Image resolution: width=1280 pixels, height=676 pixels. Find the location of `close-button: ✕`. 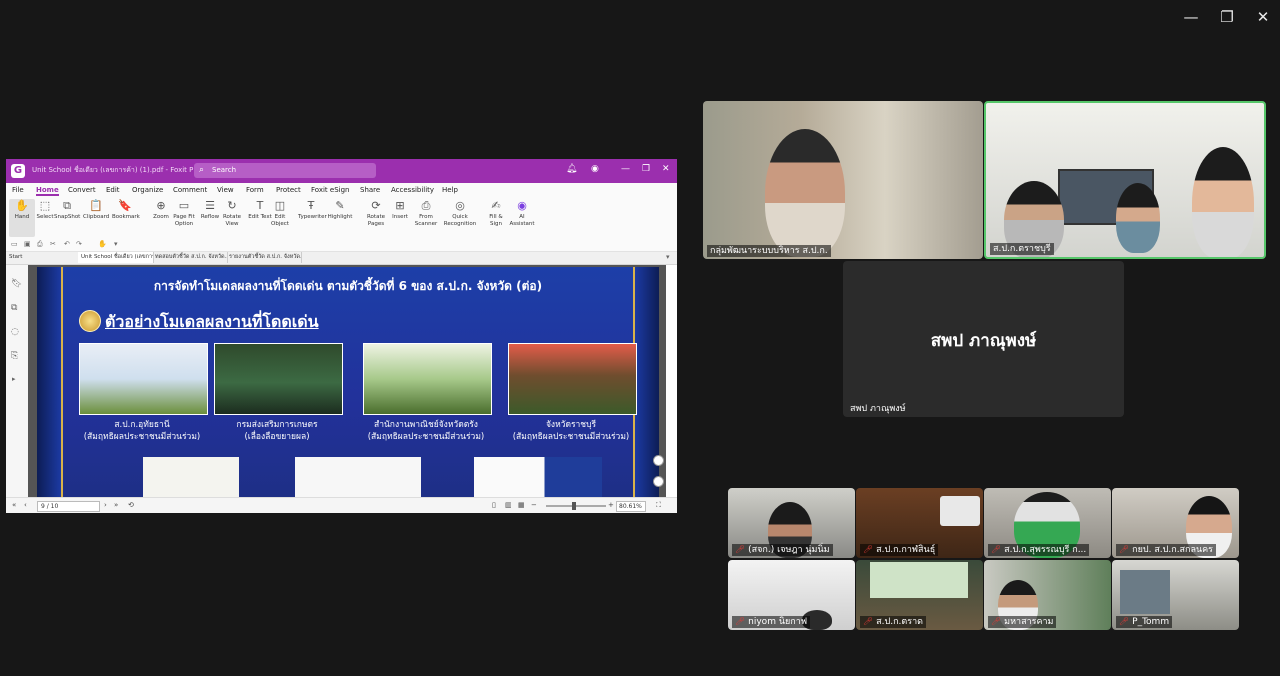

close-button: ✕ is located at coordinates (1263, 17).